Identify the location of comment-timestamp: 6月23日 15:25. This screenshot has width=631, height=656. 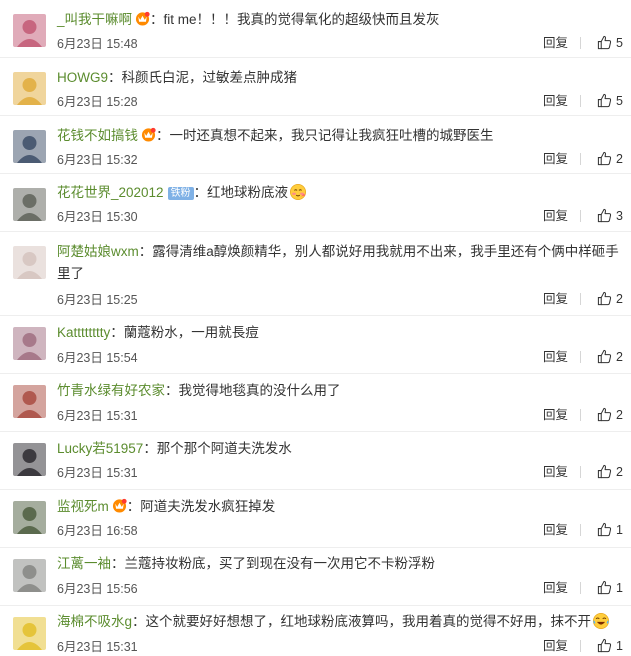
(97, 300).